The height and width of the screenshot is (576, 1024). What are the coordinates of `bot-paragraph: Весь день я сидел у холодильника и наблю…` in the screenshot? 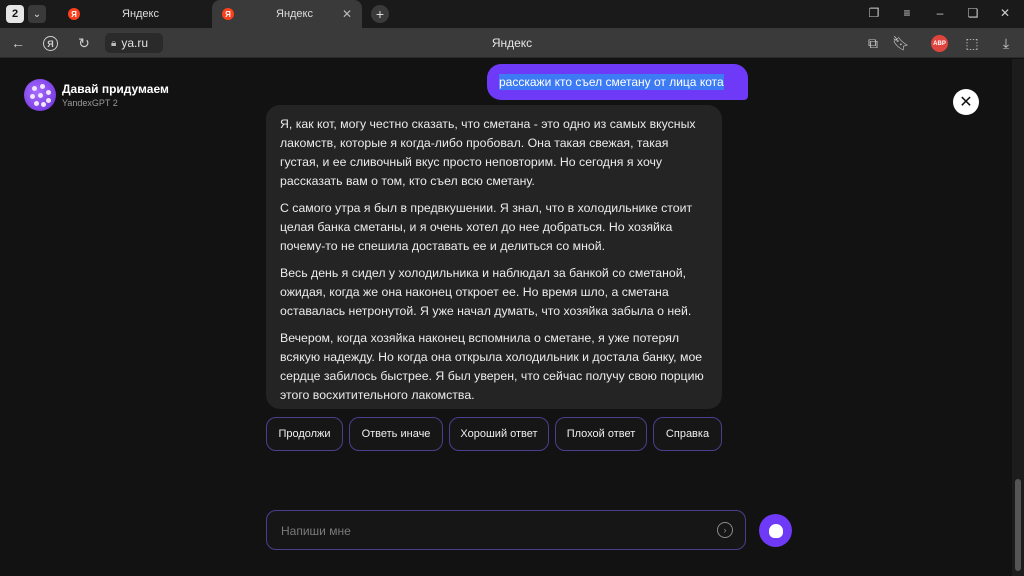 It's located at (486, 292).